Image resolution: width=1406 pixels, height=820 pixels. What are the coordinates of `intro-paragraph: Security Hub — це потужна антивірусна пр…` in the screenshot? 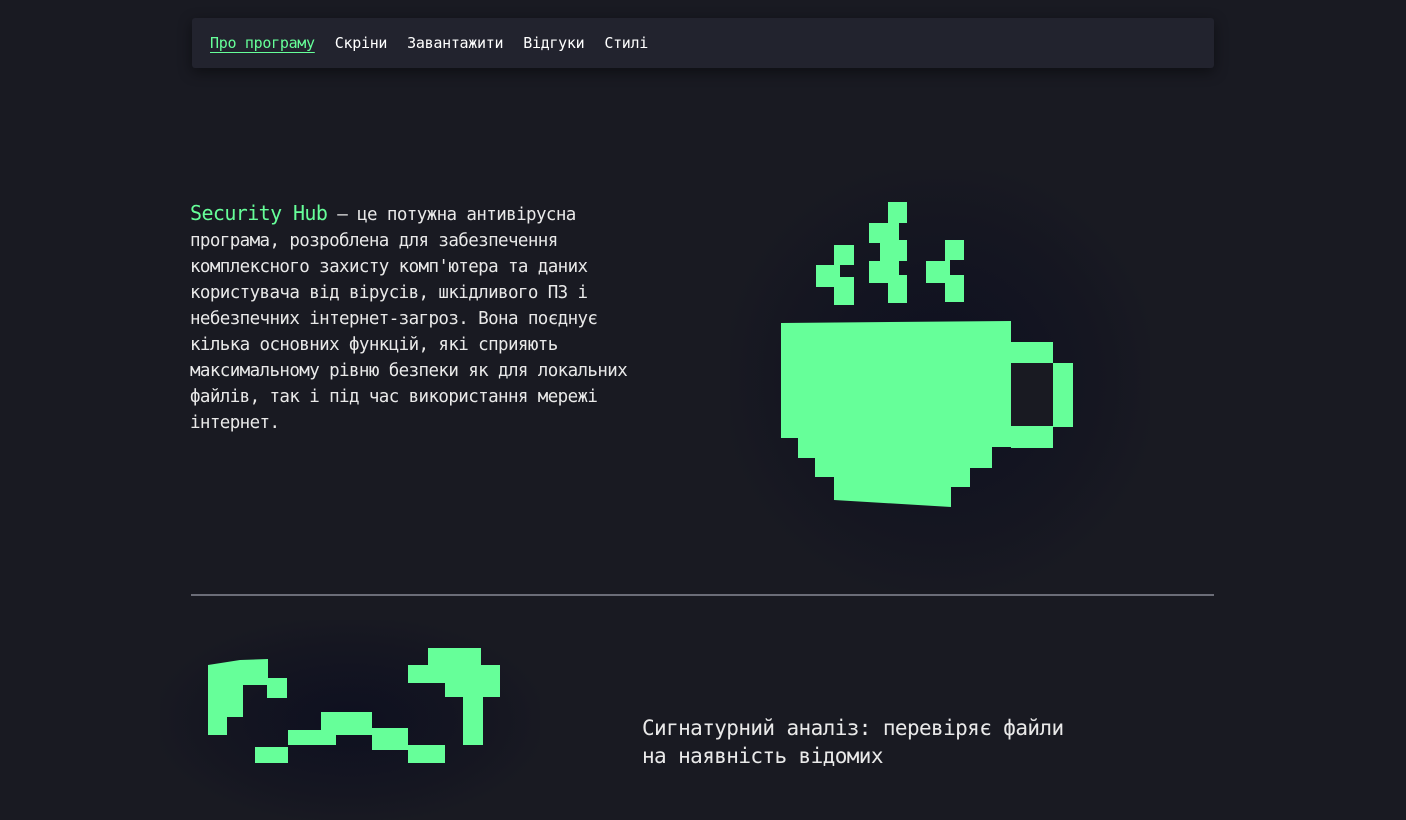 It's located at (410, 318).